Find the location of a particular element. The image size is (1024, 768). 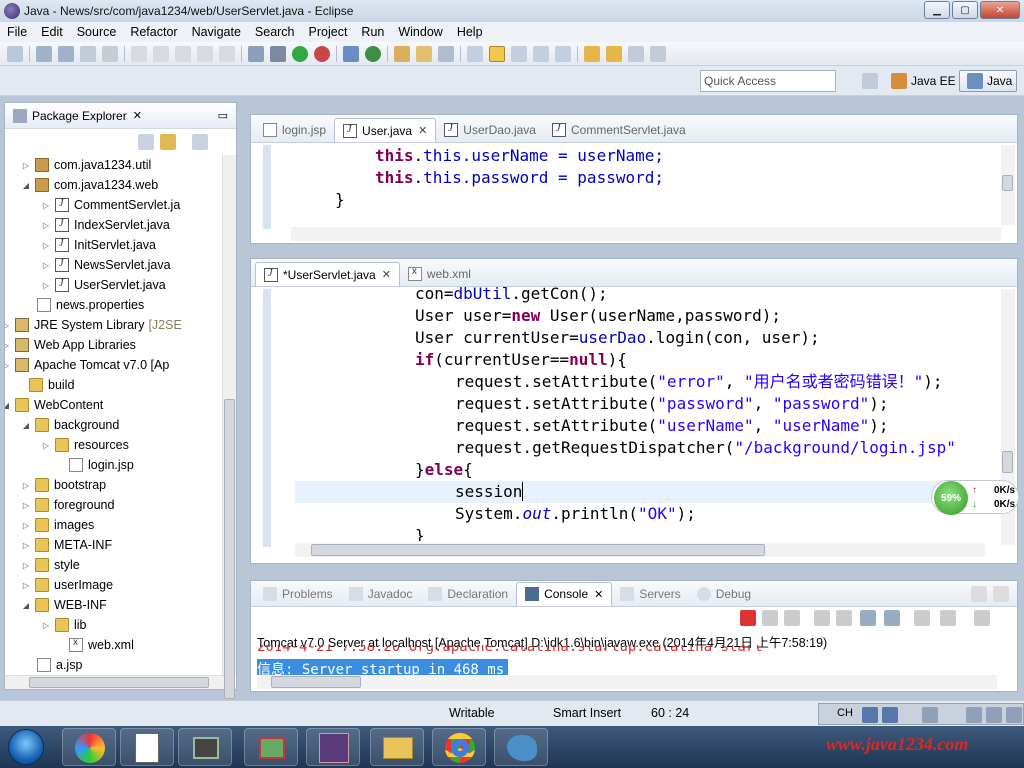

undo-icon is located at coordinates (139, 53).